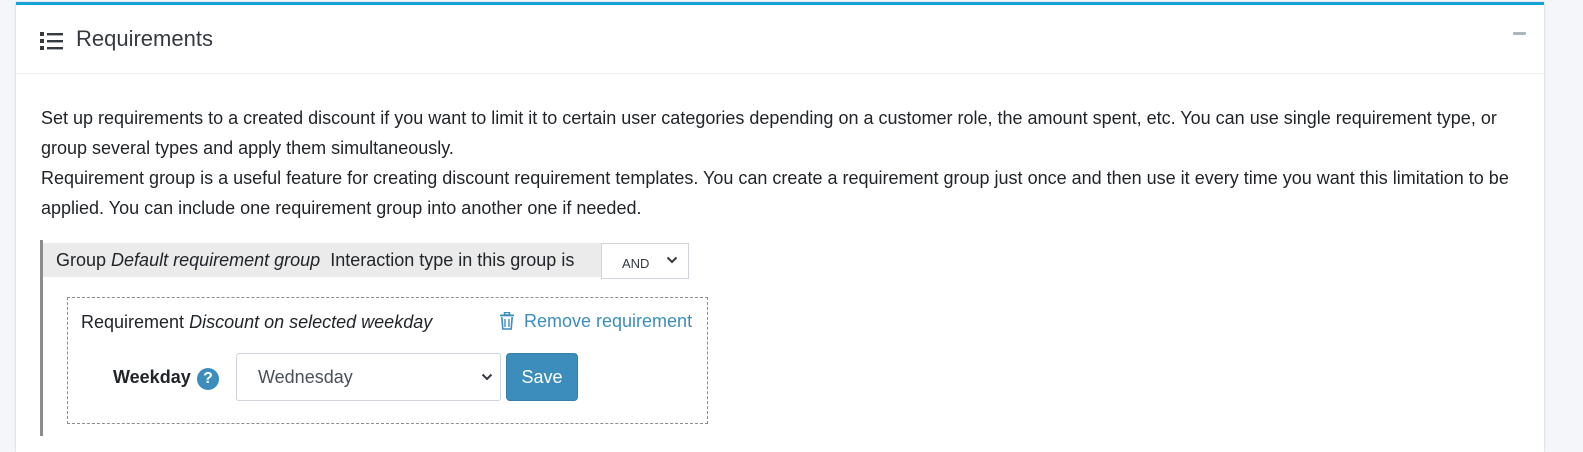  Describe the element at coordinates (81, 260) in the screenshot. I see `group-prefix: Group` at that location.